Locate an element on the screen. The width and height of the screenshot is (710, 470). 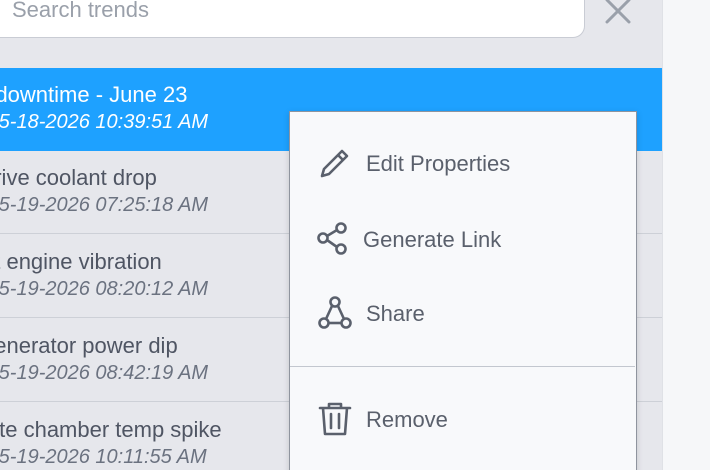
menu-item-edit-properties: Edit Properties is located at coordinates (462, 164).